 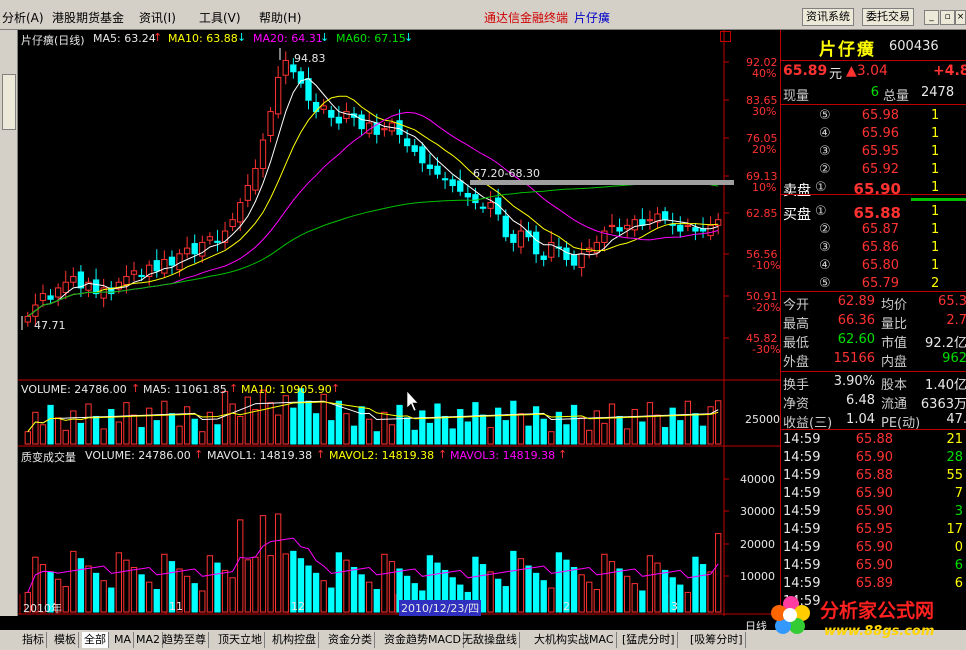 What do you see at coordinates (242, 37) in the screenshot?
I see `ma10-down-arrow-icon: ↓` at bounding box center [242, 37].